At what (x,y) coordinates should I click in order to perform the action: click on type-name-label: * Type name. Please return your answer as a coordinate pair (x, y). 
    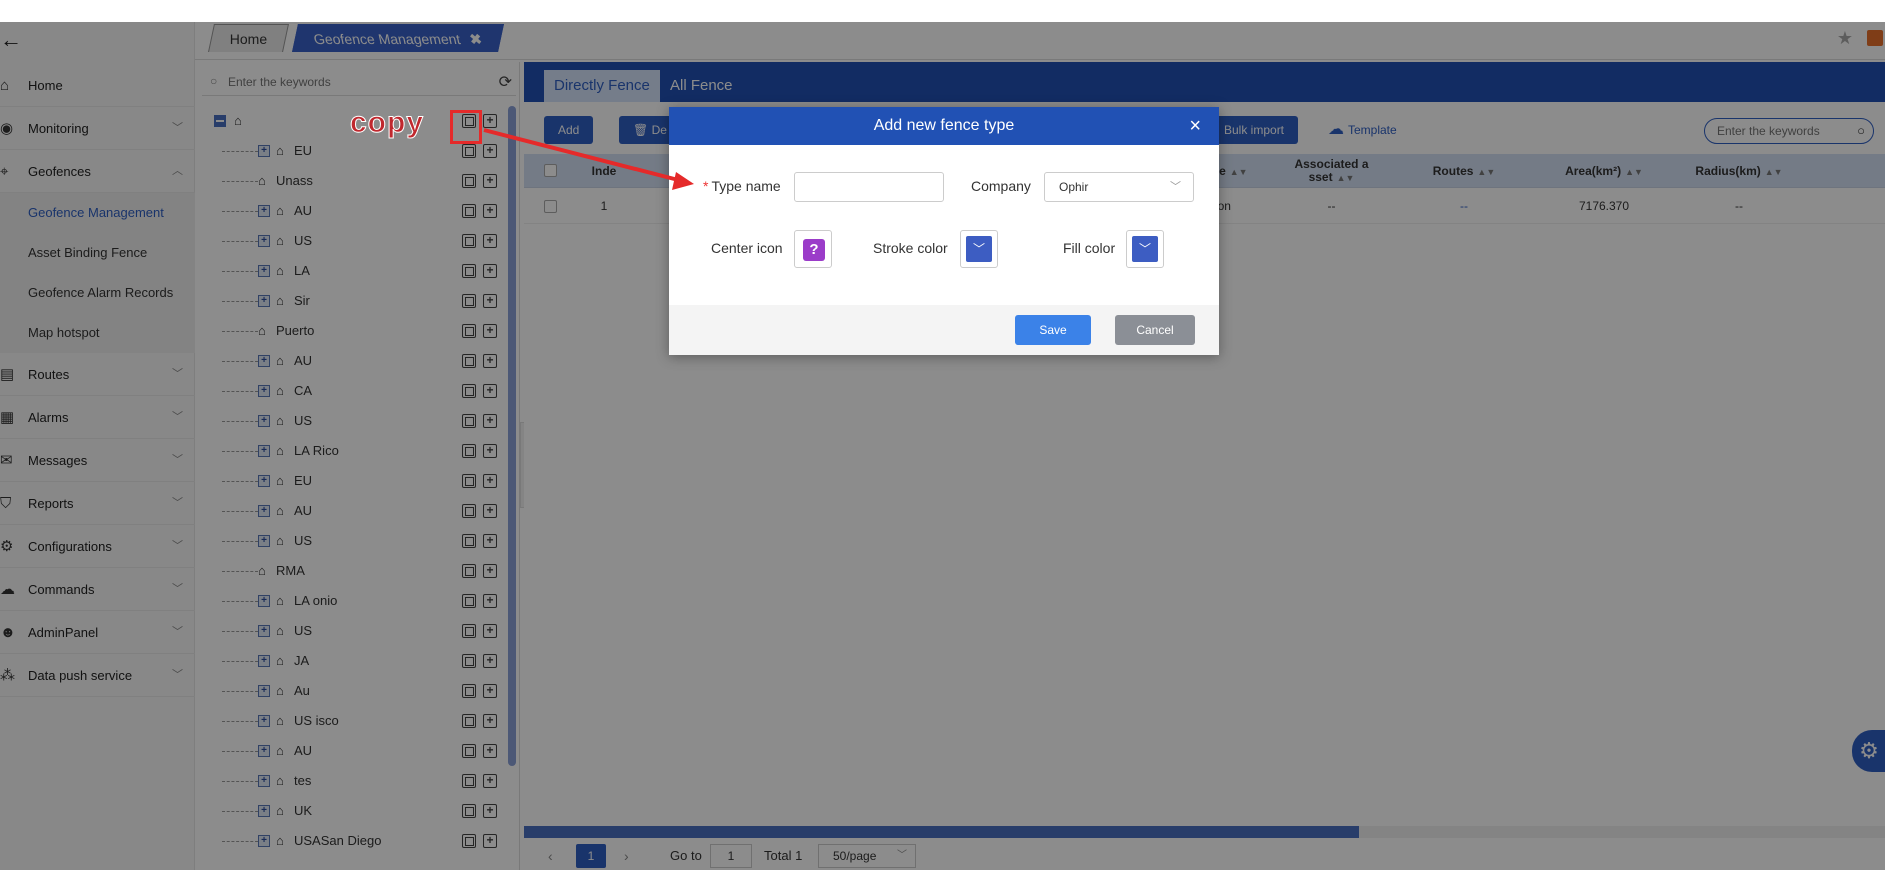
    Looking at the image, I should click on (742, 186).